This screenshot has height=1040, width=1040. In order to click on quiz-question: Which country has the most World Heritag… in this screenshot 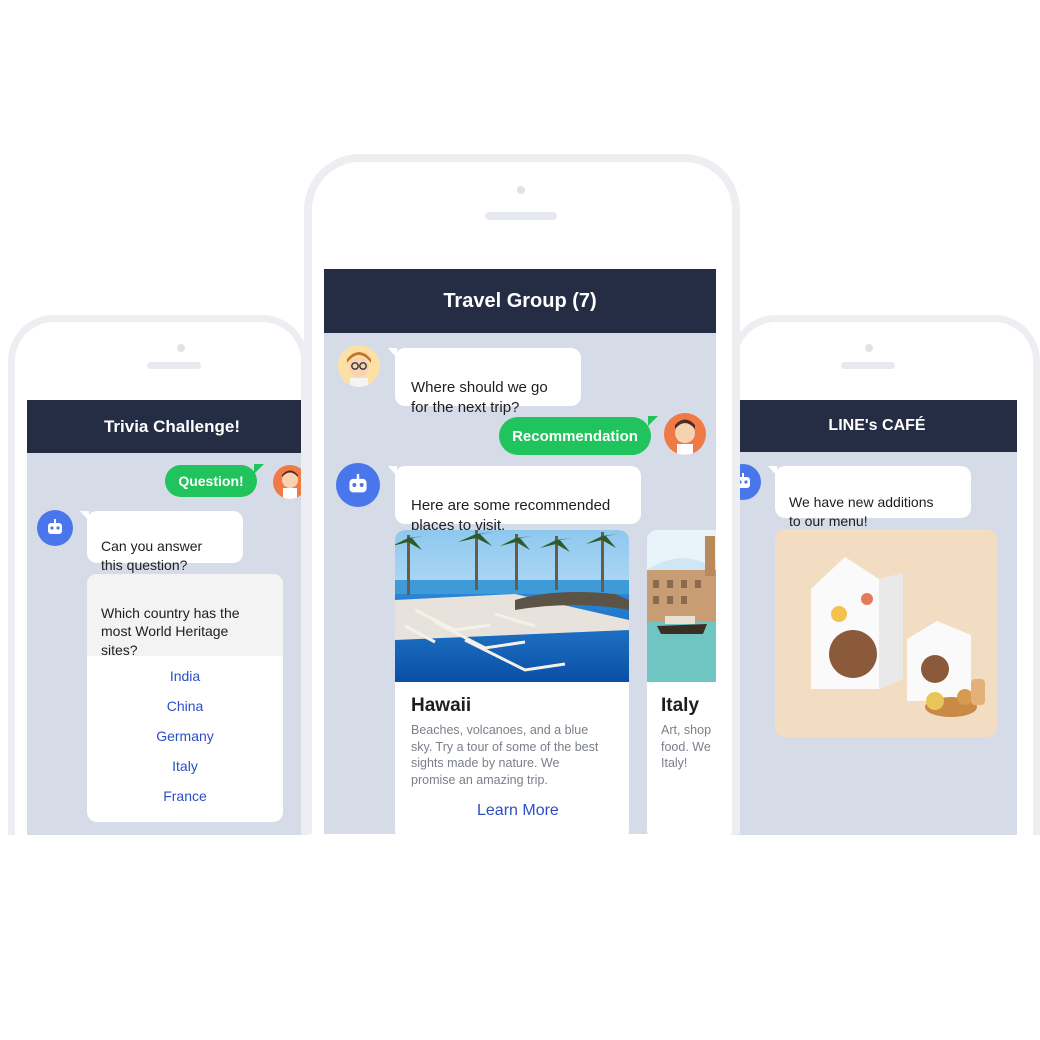, I will do `click(170, 631)`.